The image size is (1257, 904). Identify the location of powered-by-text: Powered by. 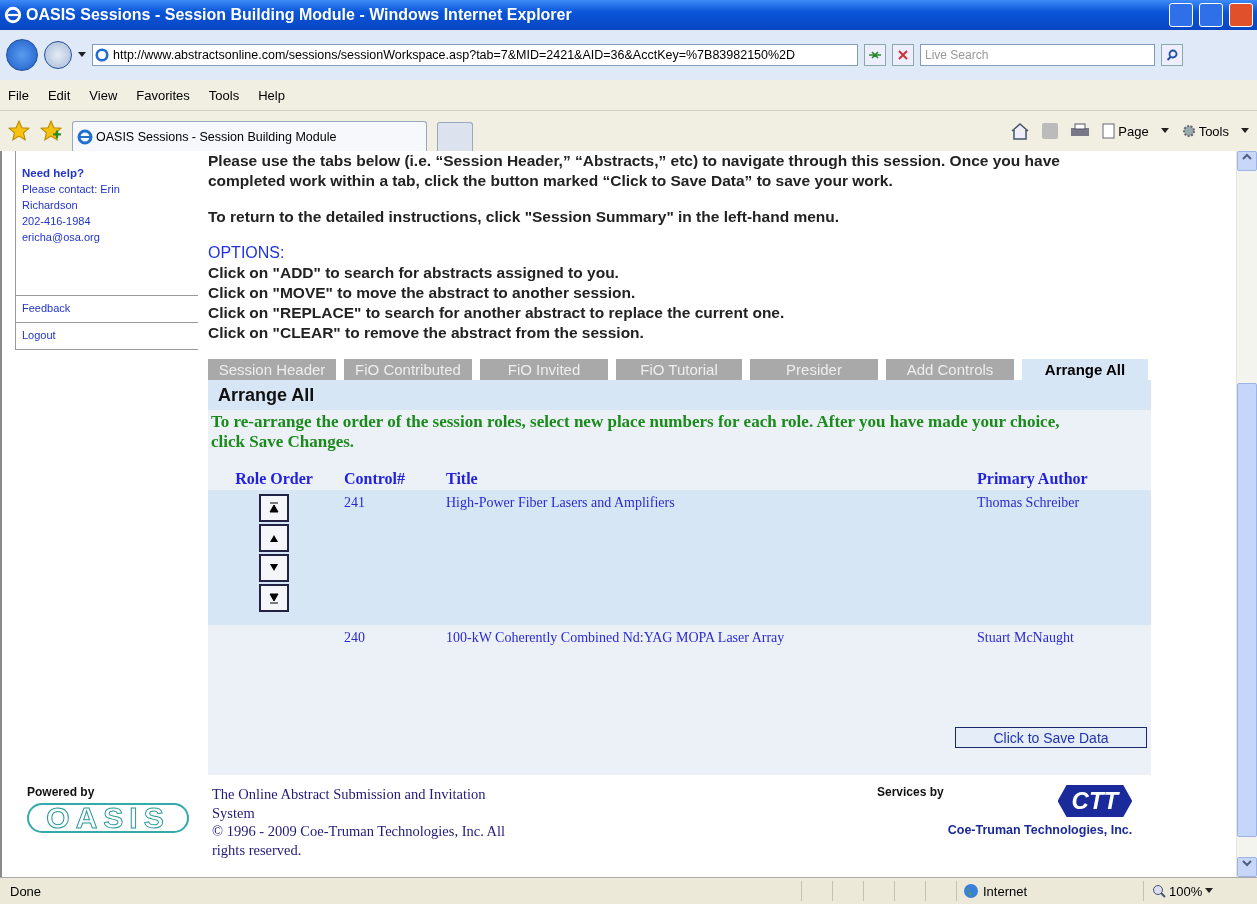
(61, 792).